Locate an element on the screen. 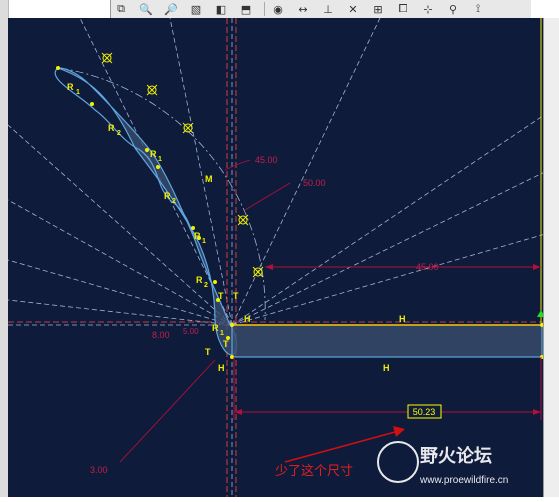  sketch-constraints-icon: ⊥ is located at coordinates (328, 9).